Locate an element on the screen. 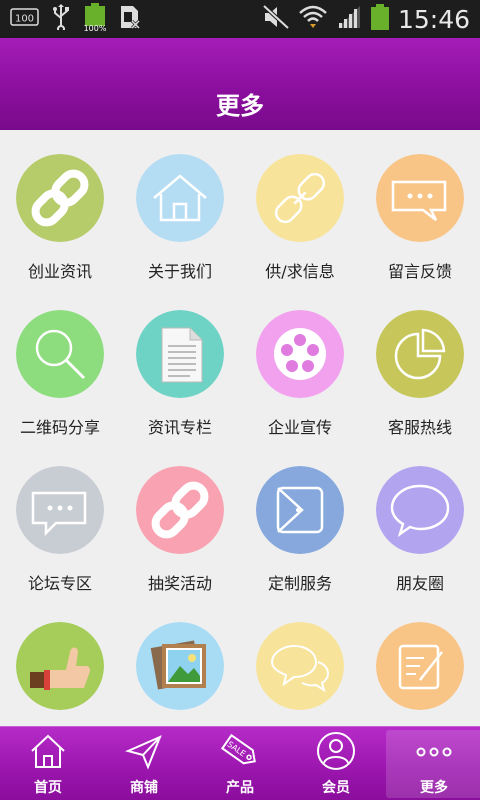 Image resolution: width=480 pixels, height=800 pixels. film-reel-icon is located at coordinates (300, 354).